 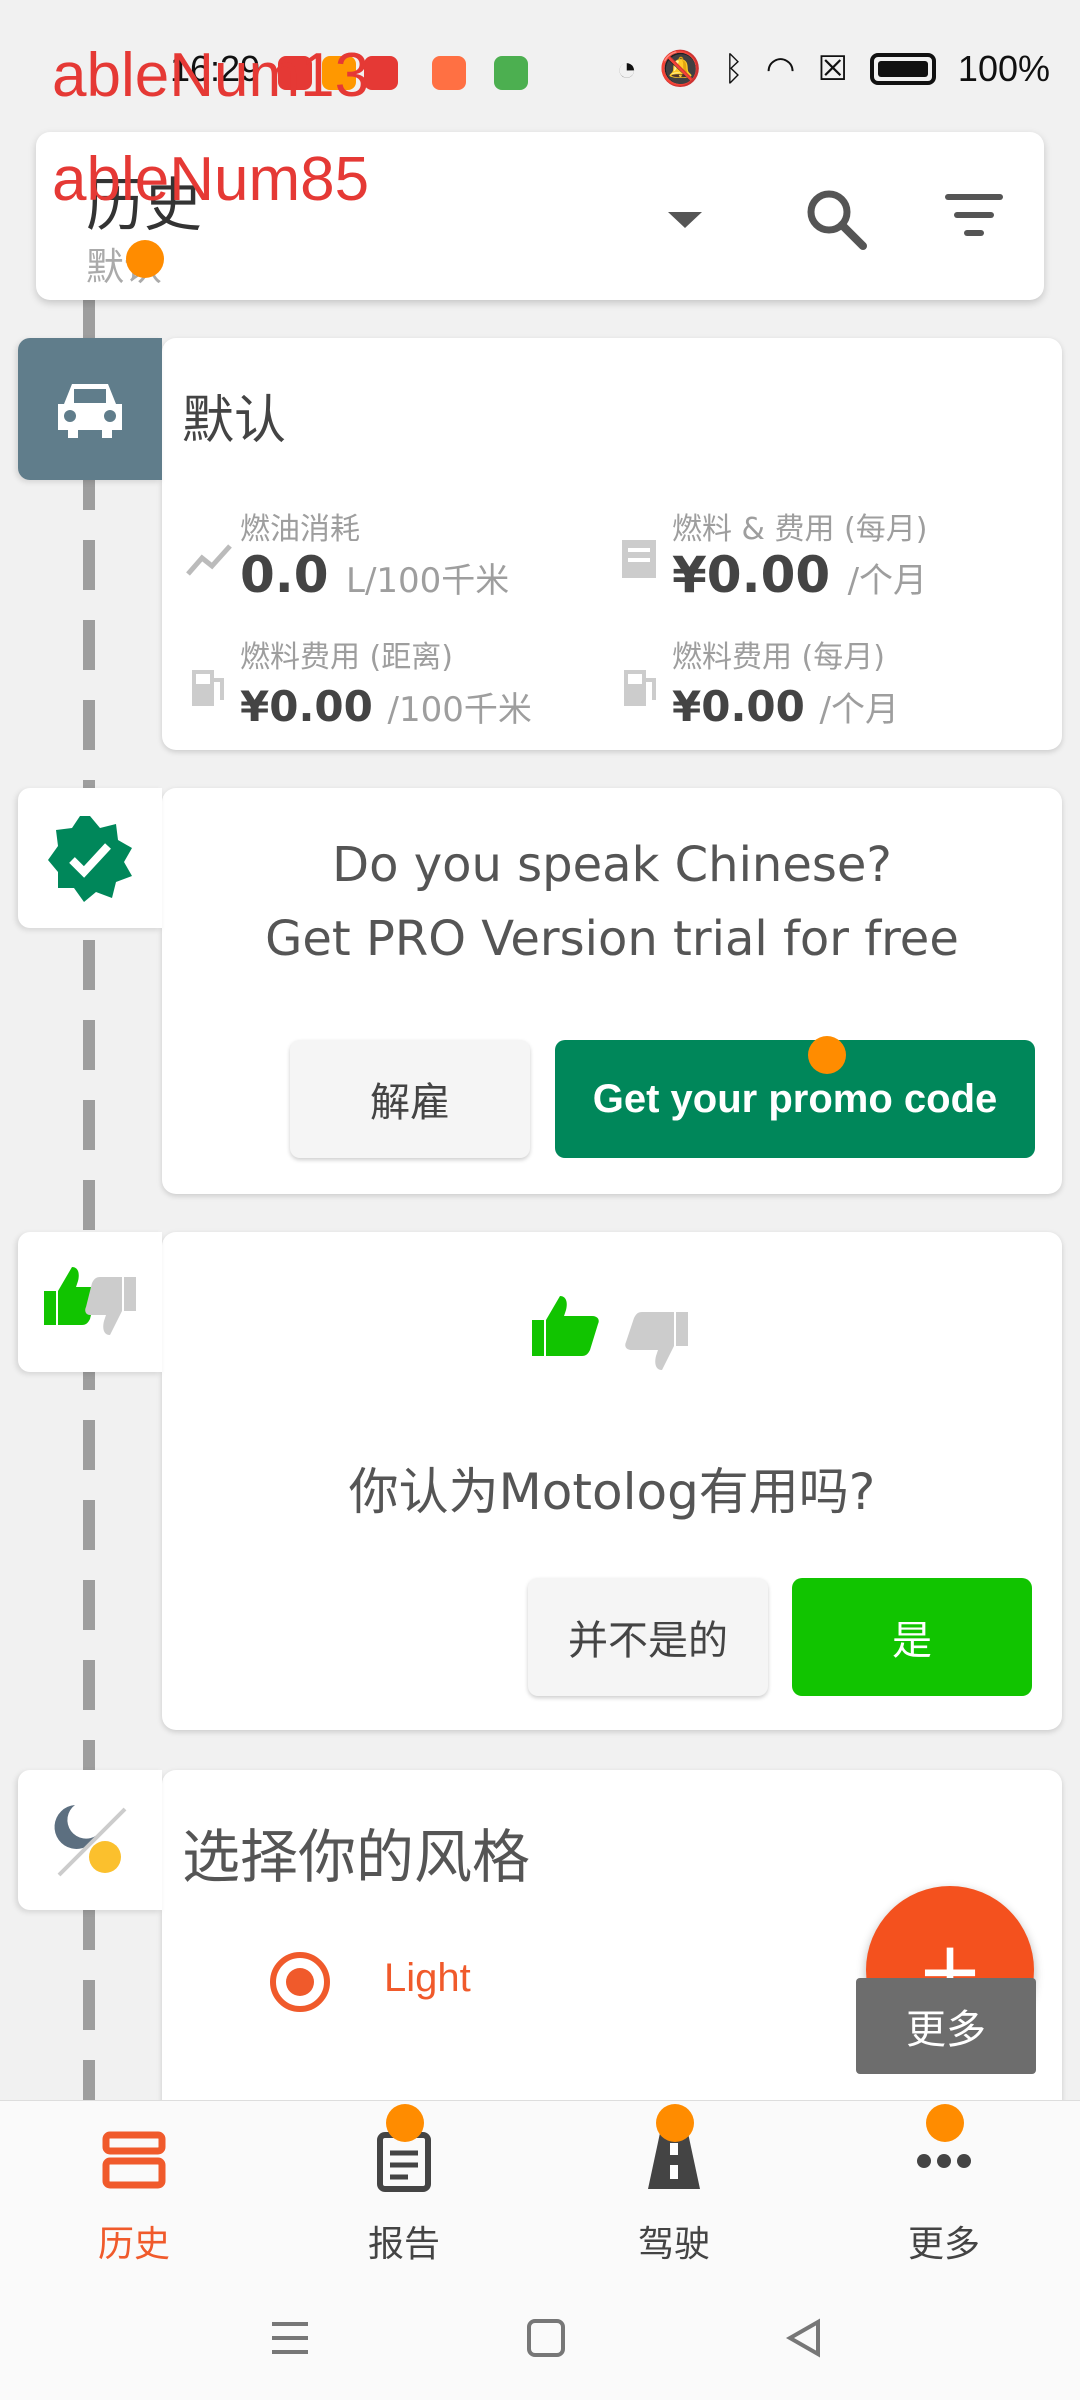 I want to click on thumbs-down-icon, so click(x=656, y=1341).